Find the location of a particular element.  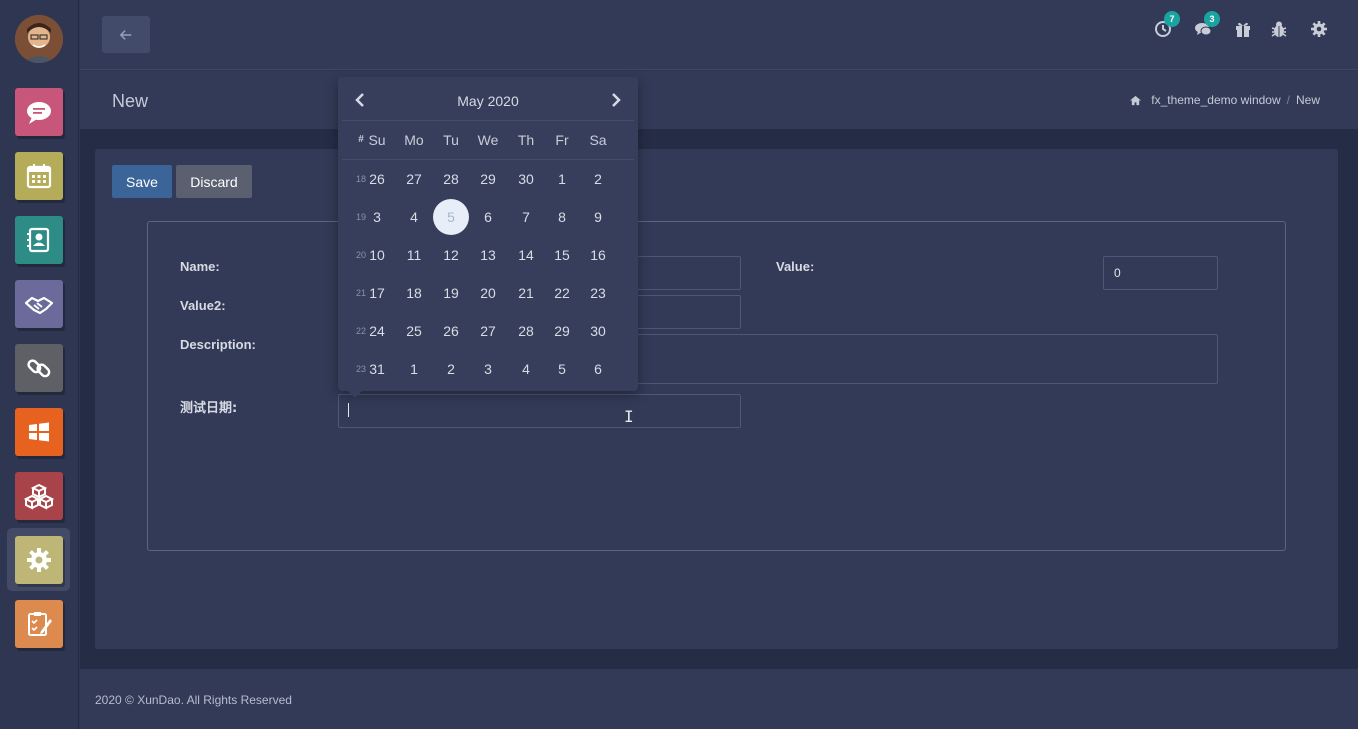

gift-icon is located at coordinates (1243, 29).